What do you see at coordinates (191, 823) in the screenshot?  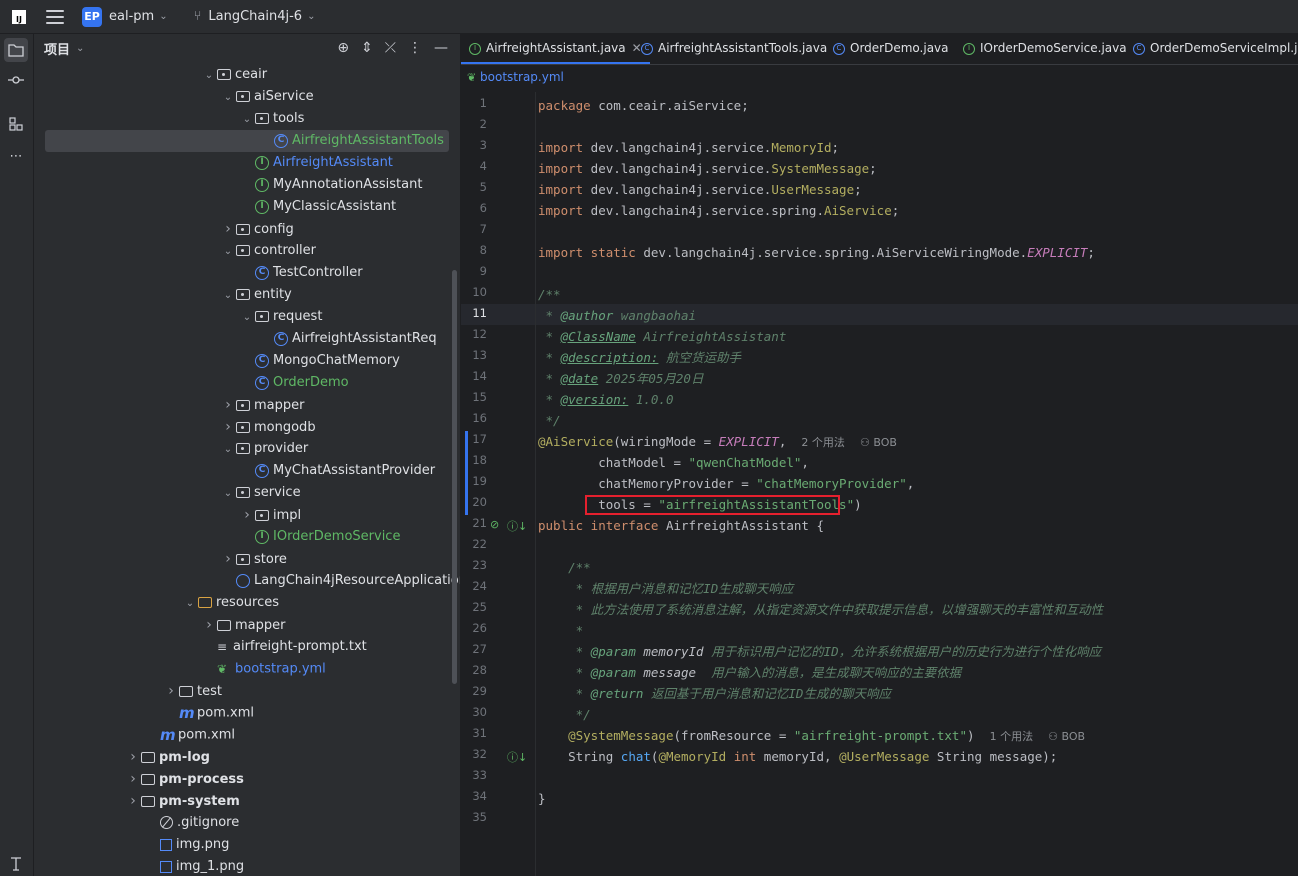 I see `tree-item: .gitignore` at bounding box center [191, 823].